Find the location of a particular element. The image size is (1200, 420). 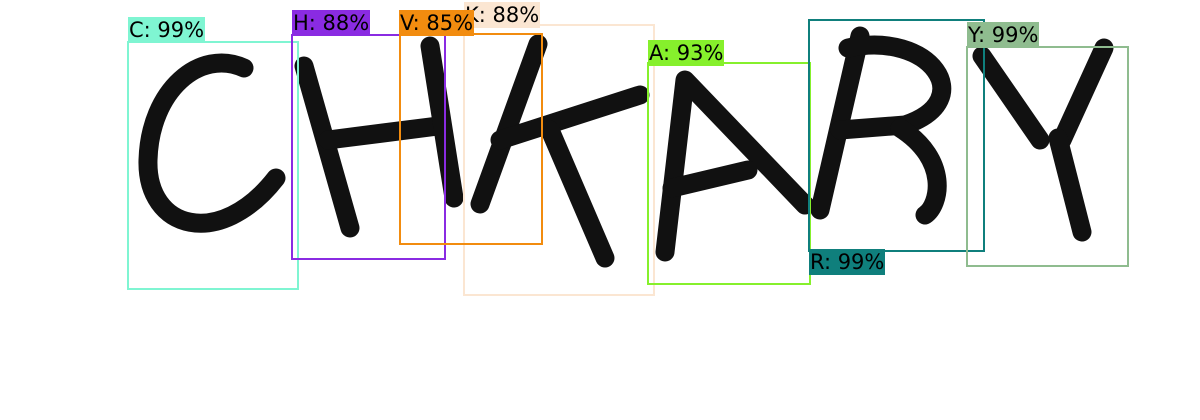

detection-box-a is located at coordinates (729, 173).